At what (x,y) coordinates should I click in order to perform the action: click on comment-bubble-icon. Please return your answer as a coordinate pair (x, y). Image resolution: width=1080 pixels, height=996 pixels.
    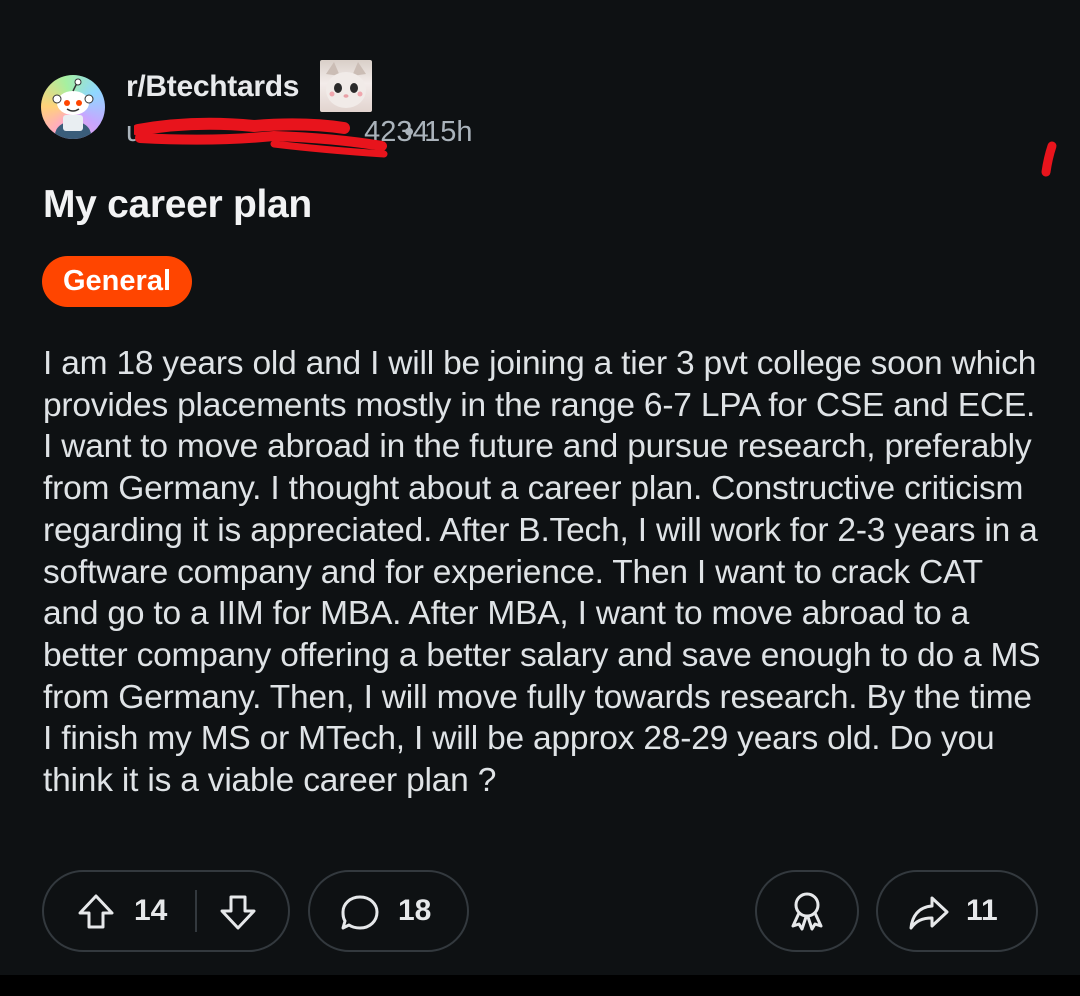
    Looking at the image, I should click on (360, 912).